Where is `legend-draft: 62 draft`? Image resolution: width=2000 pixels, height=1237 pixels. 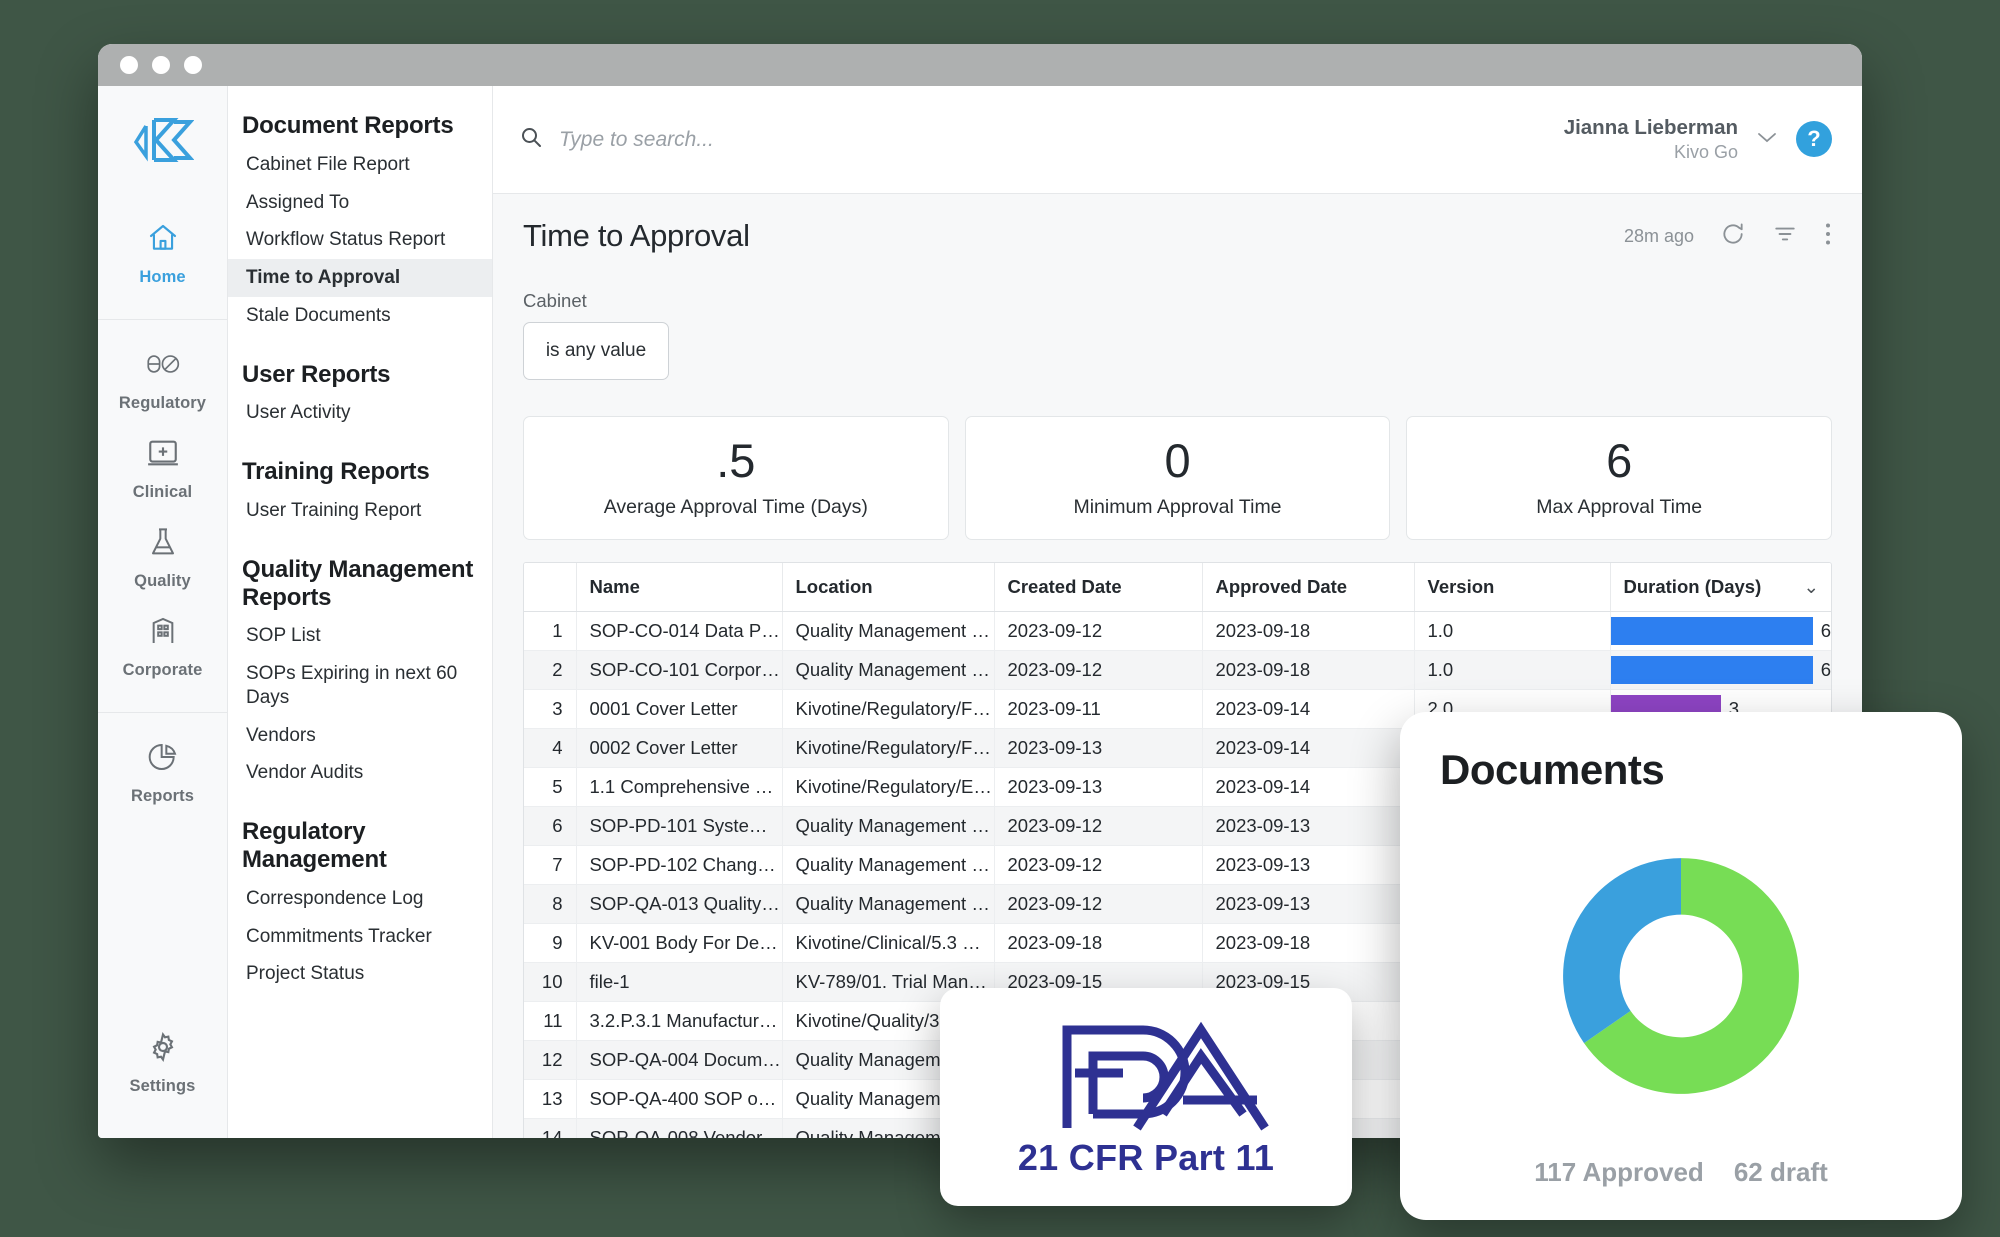
legend-draft: 62 draft is located at coordinates (1780, 1172).